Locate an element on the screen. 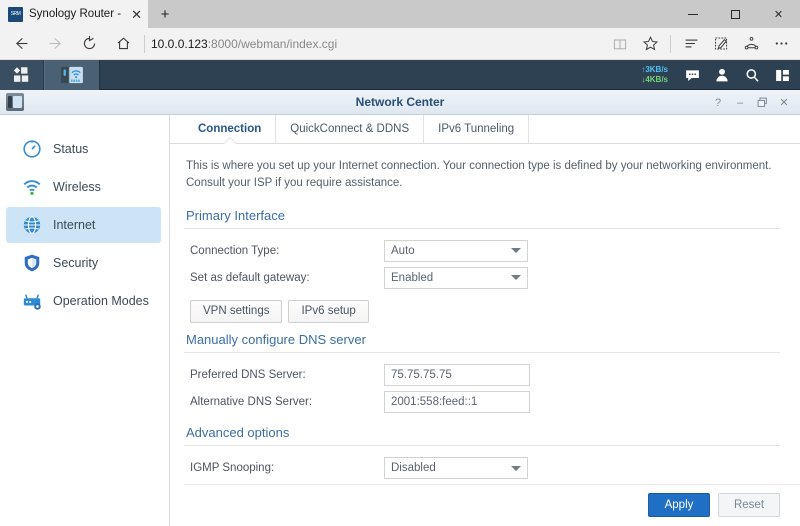 The height and width of the screenshot is (526, 800). reading-view-icon is located at coordinates (620, 44).